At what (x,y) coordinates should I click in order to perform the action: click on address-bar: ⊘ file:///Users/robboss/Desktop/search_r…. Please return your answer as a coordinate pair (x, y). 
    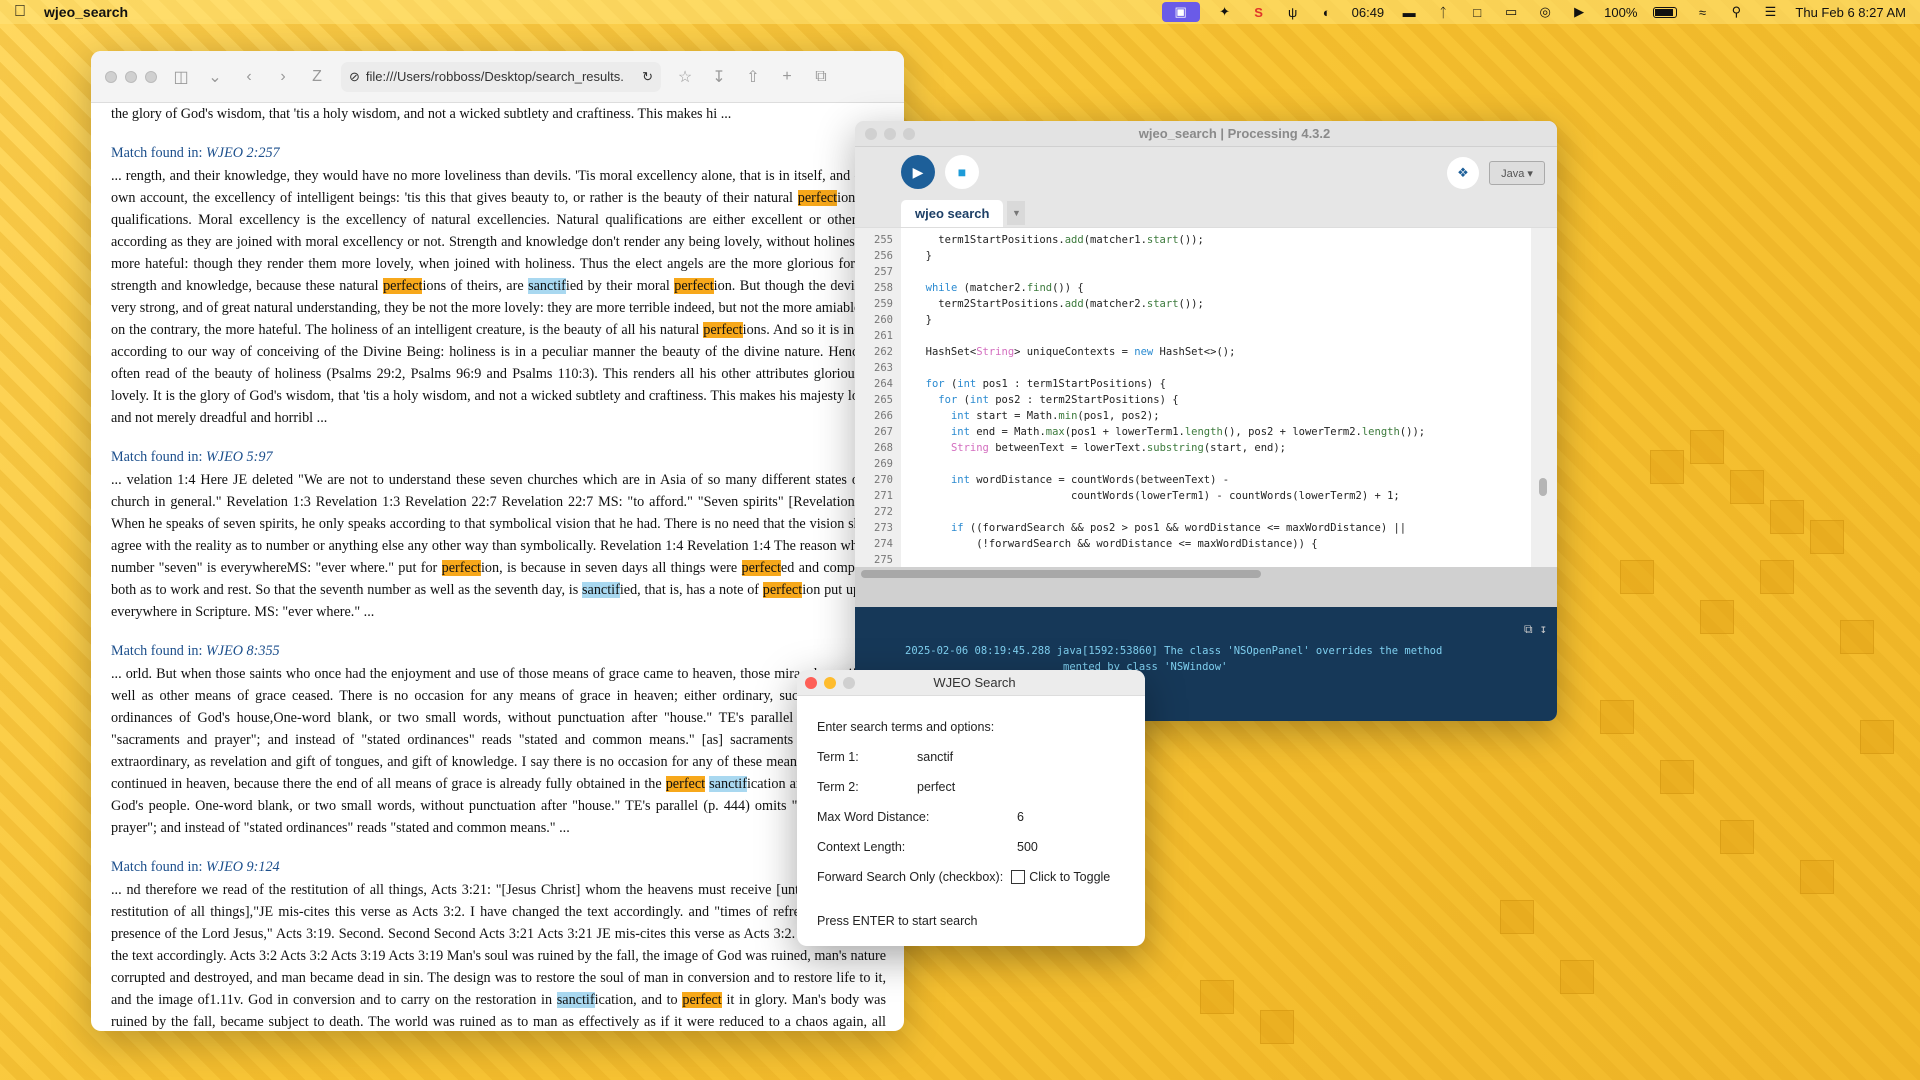
    Looking at the image, I should click on (501, 76).